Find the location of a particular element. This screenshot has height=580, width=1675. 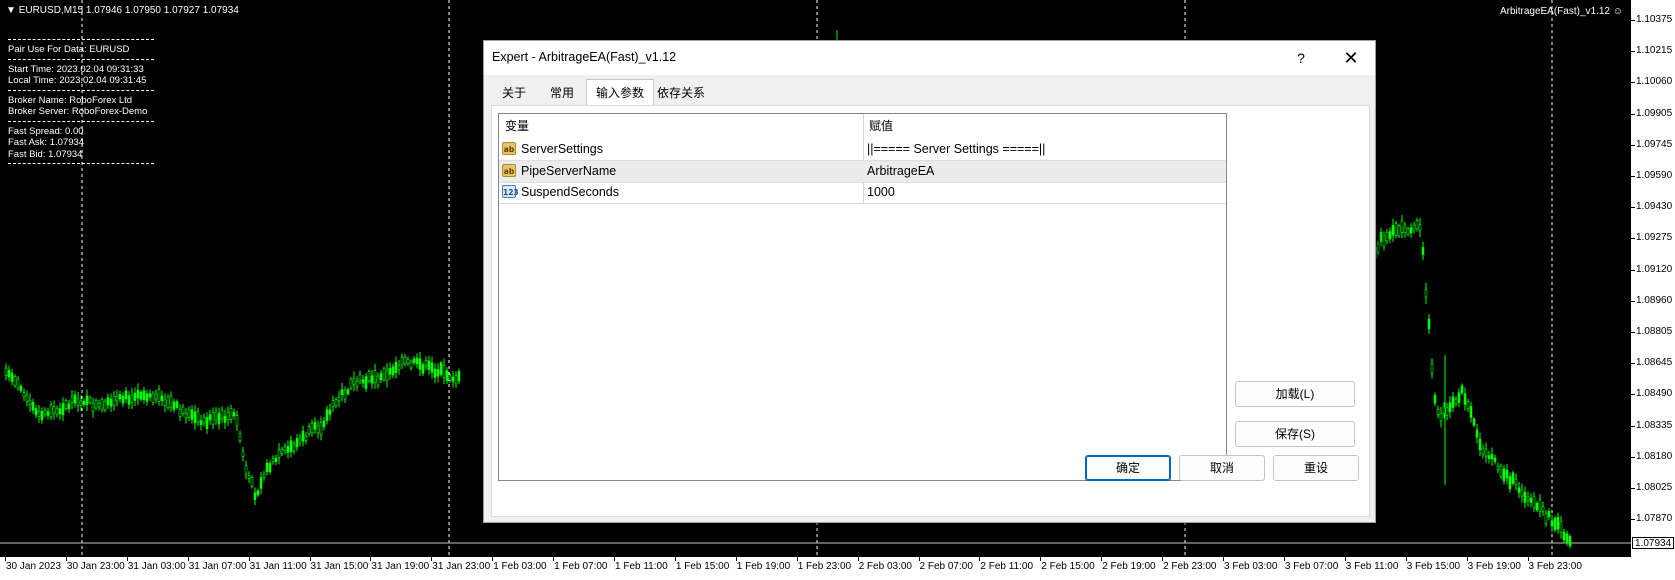

triangle-down-icon: ▼ is located at coordinates (11, 10).